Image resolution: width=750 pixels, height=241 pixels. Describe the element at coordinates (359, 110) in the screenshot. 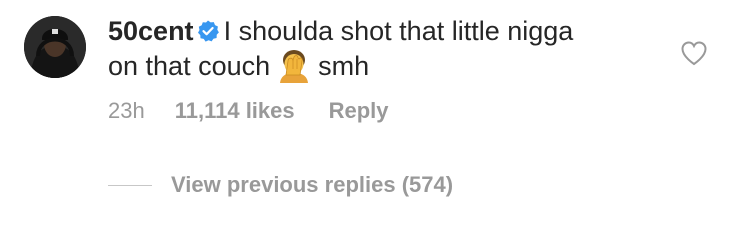

I see `reply-button: Reply` at that location.